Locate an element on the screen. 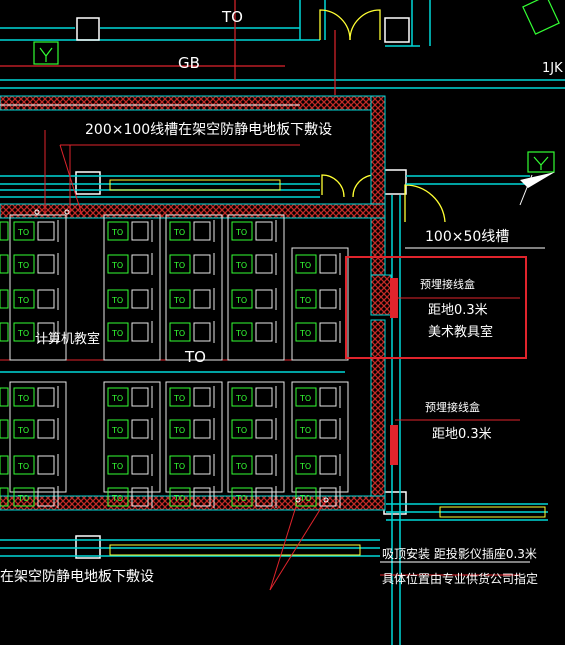 This screenshot has width=565, height=645. junction-box1-height: 距地0.3米 is located at coordinates (458, 310).